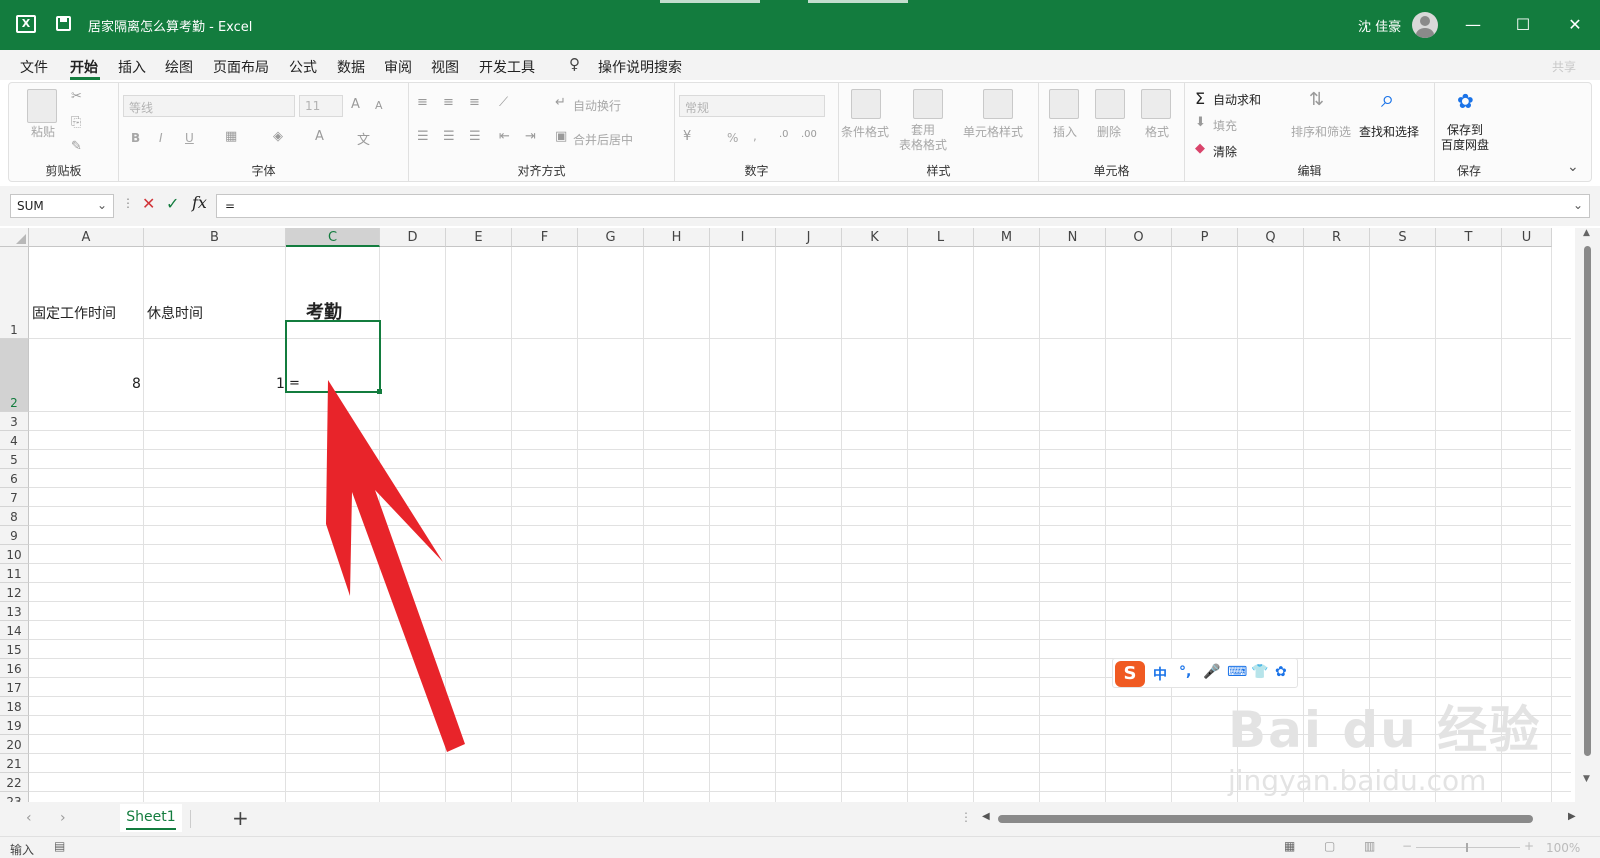 This screenshot has height=858, width=1600. Describe the element at coordinates (240, 818) in the screenshot. I see `add-sheet-button: +` at that location.